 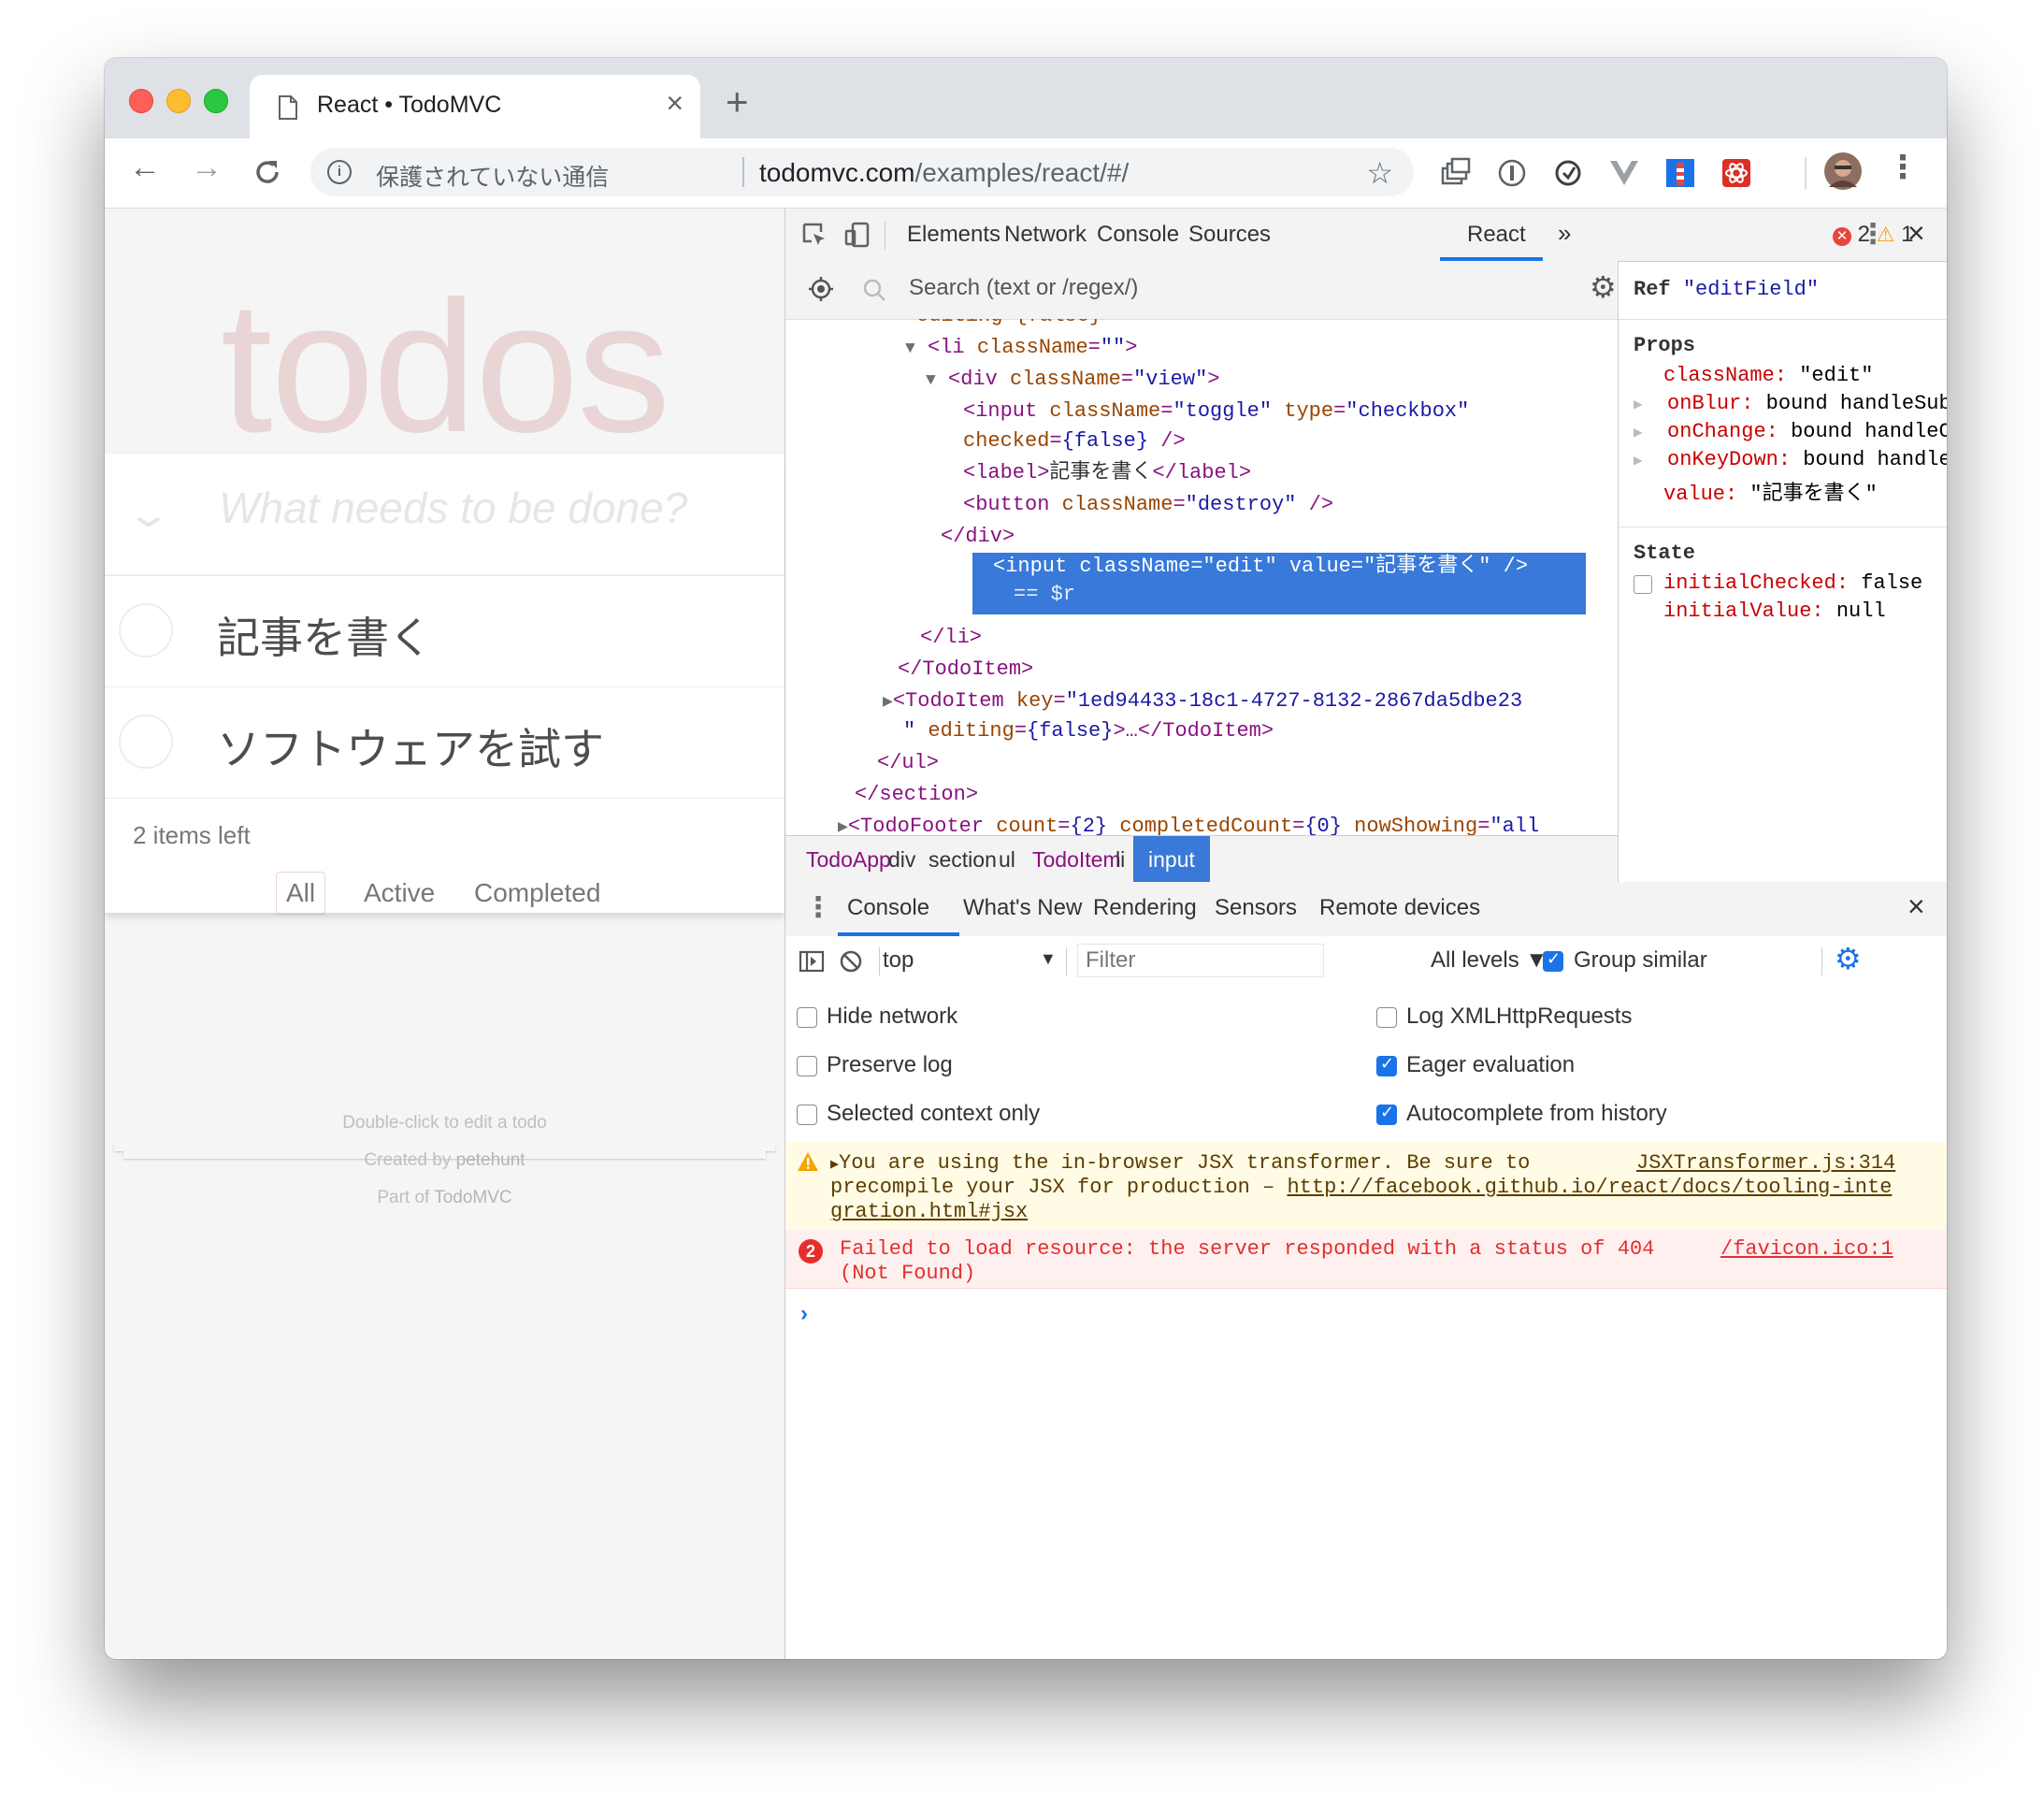 What do you see at coordinates (1045, 235) in the screenshot?
I see `tab-network: Network` at bounding box center [1045, 235].